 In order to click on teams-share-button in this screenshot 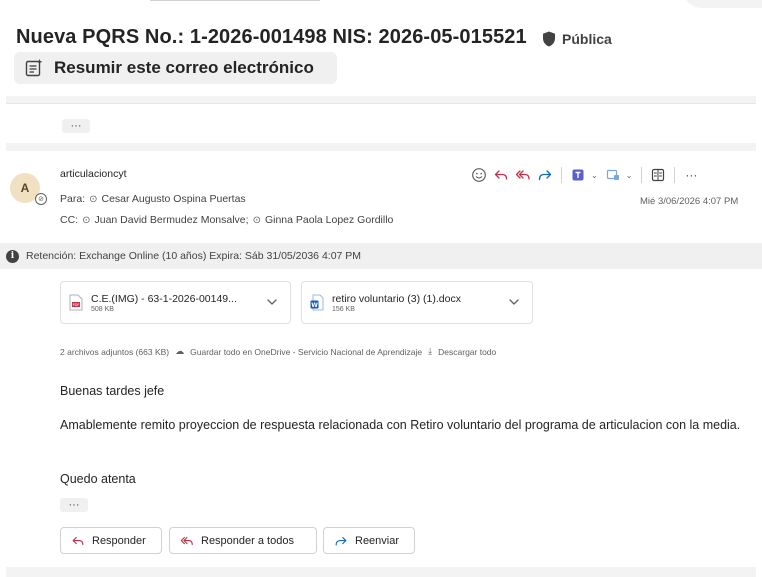, I will do `click(578, 175)`.